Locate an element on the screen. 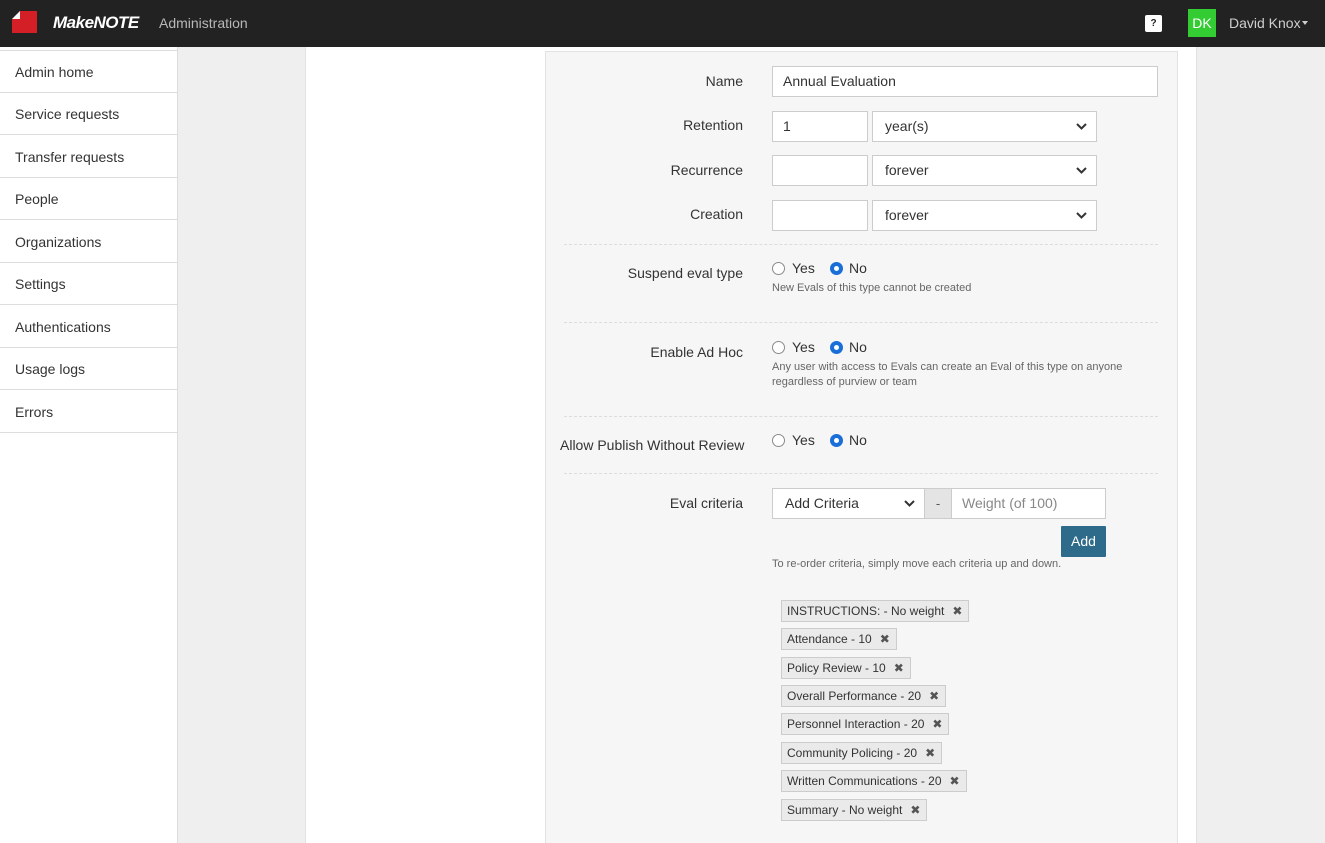 The image size is (1325, 843). criteria-tag: Community Policing - 20 ✖ is located at coordinates (862, 753).